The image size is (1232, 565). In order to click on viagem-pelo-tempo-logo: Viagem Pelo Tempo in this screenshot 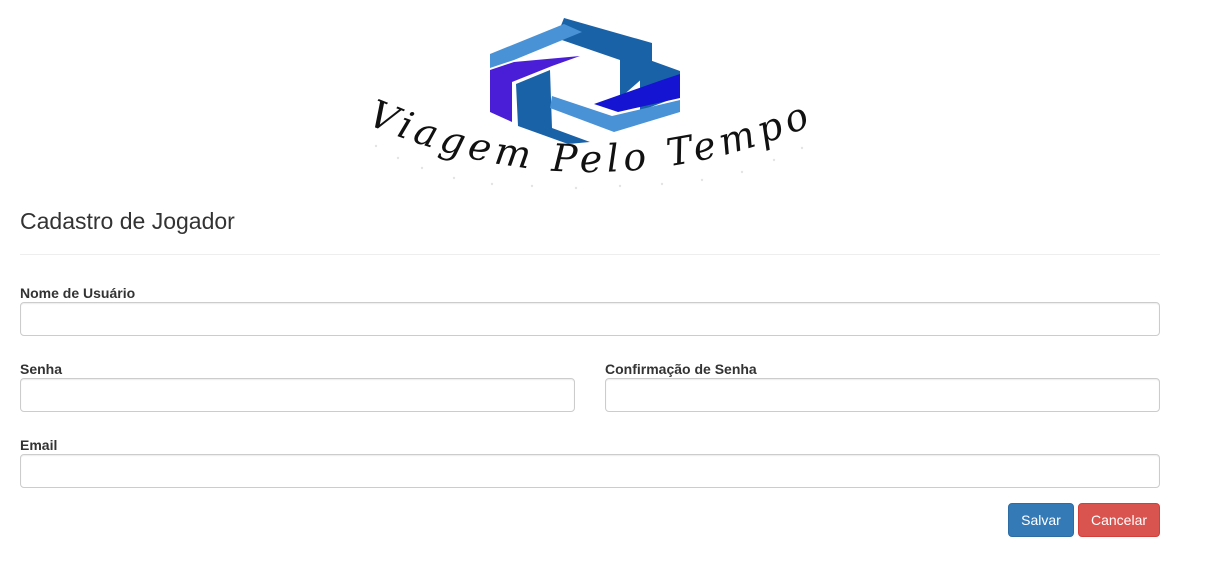, I will do `click(590, 101)`.